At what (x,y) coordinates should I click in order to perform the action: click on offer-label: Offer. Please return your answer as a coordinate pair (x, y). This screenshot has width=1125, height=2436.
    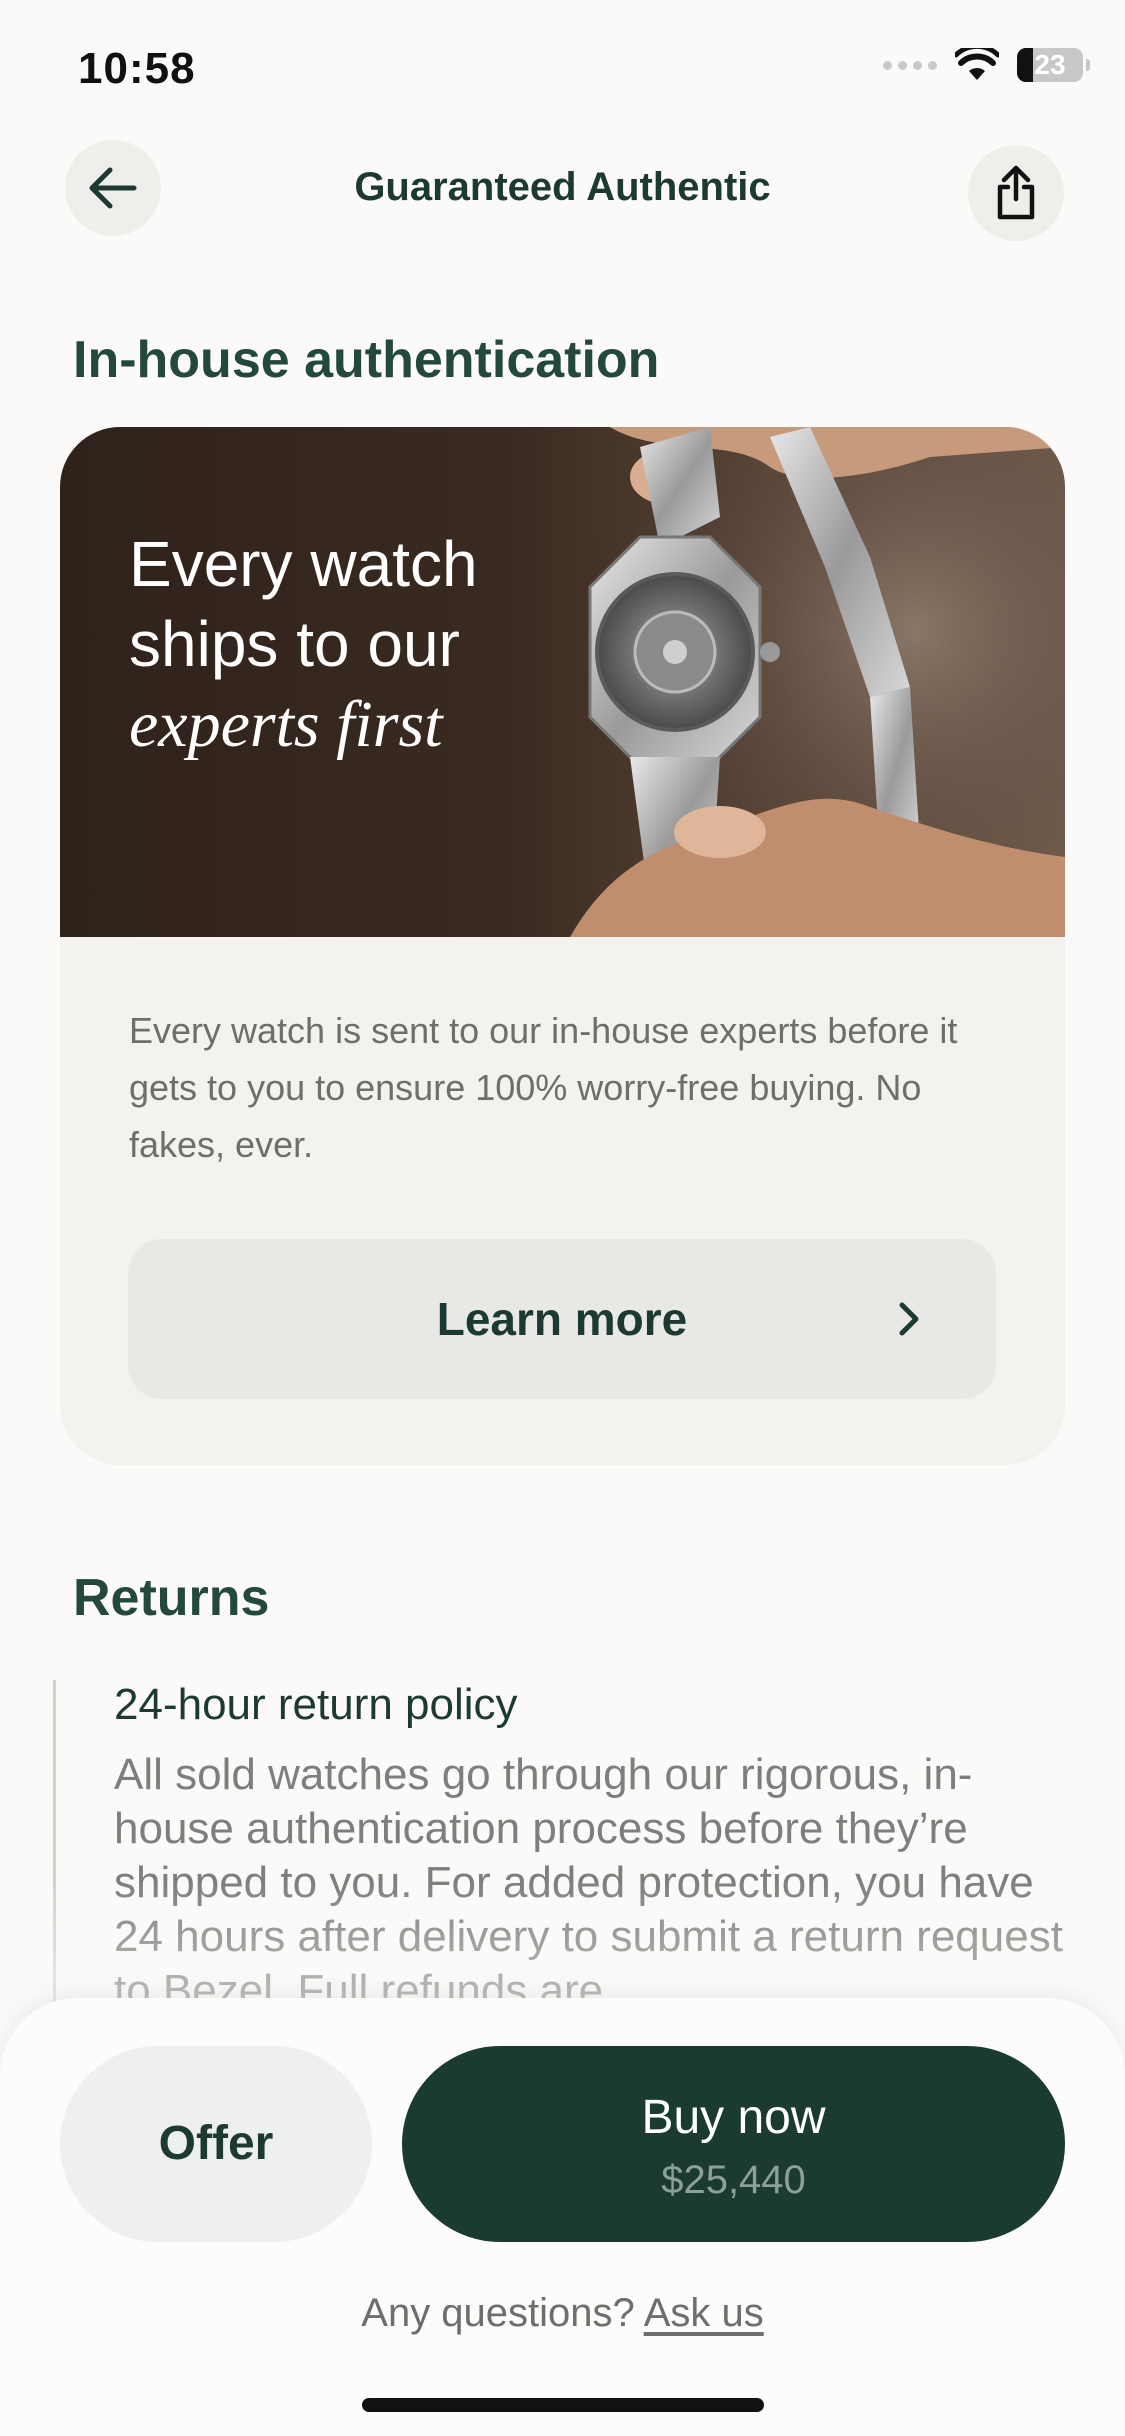
    Looking at the image, I should click on (216, 2143).